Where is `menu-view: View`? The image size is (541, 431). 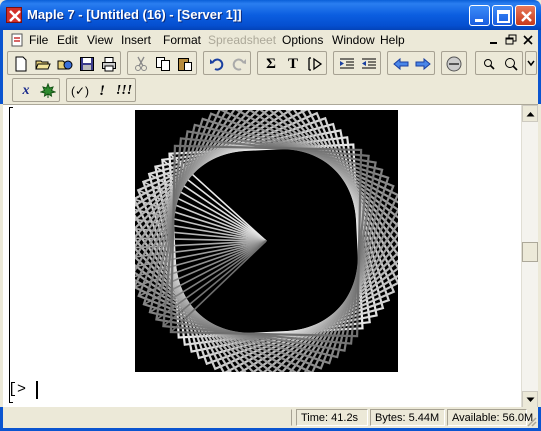 menu-view: View is located at coordinates (100, 40).